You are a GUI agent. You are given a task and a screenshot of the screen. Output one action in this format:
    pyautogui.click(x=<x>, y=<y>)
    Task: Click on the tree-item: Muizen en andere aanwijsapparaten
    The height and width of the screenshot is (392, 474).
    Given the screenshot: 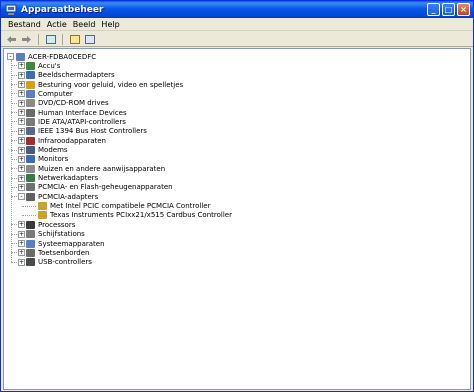 What is the action you would take?
    pyautogui.click(x=95, y=168)
    